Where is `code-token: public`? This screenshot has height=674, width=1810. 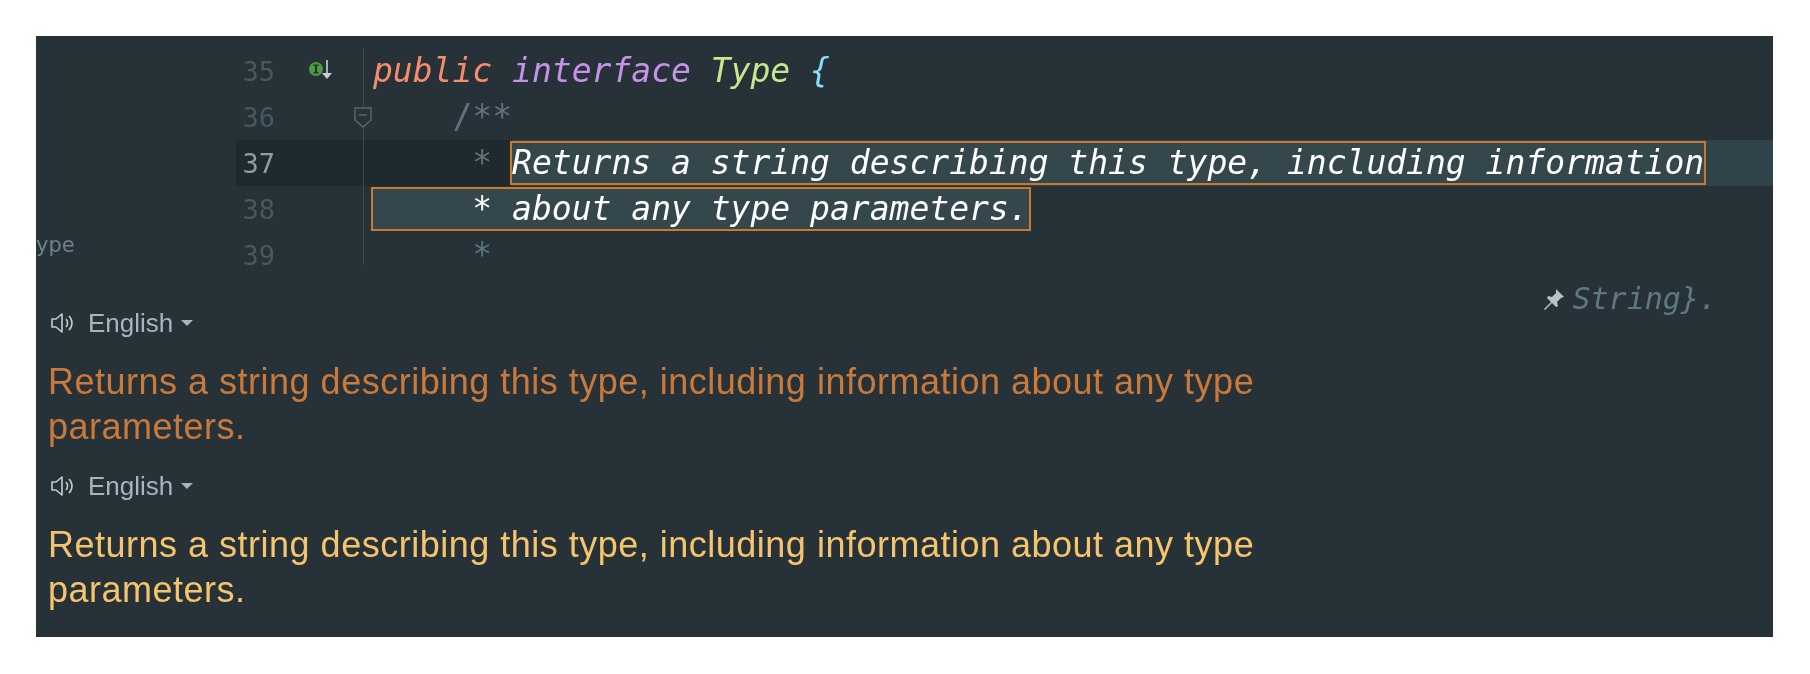 code-token: public is located at coordinates (433, 71).